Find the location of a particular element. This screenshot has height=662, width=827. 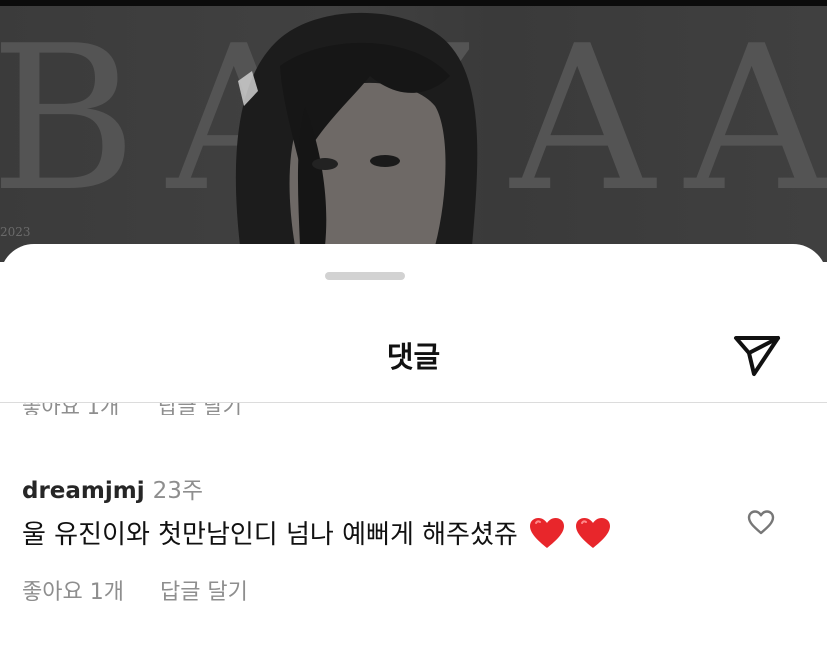

previous-like-count: 좋아요 1개 is located at coordinates (70, 409).